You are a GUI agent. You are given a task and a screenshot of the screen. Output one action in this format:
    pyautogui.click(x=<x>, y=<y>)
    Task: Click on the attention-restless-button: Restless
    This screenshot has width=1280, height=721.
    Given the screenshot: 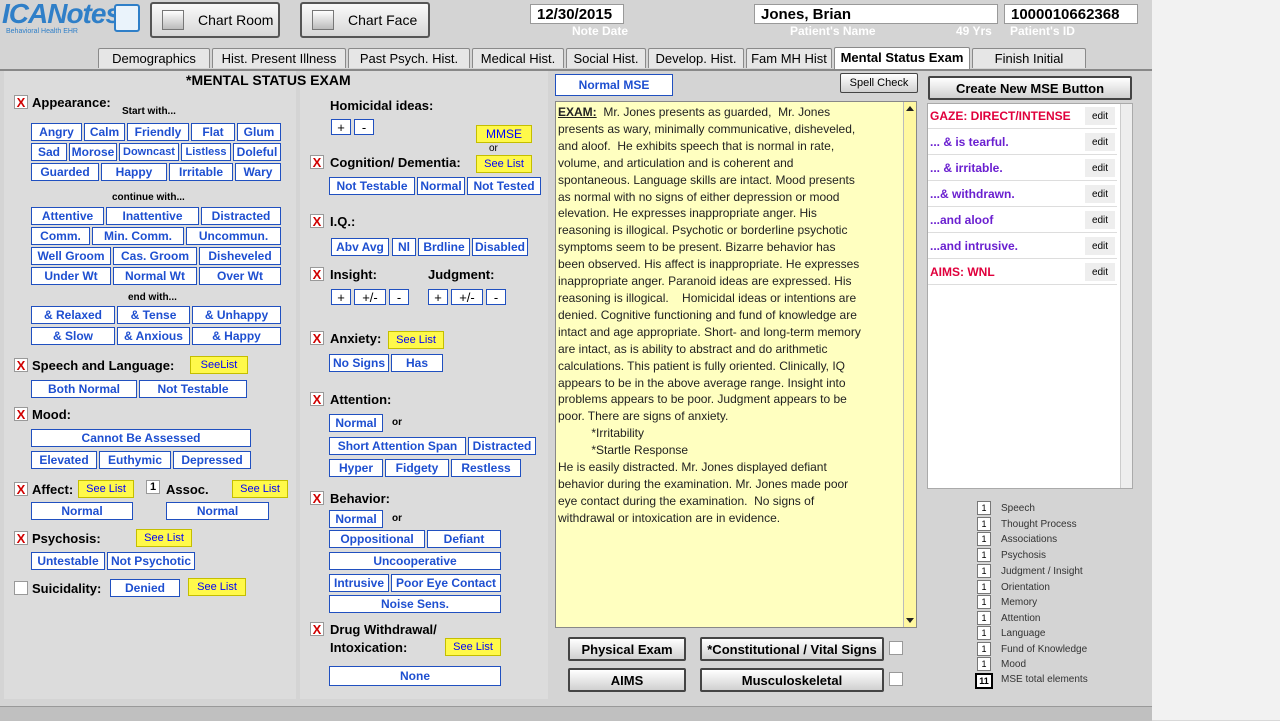 What is the action you would take?
    pyautogui.click(x=486, y=468)
    